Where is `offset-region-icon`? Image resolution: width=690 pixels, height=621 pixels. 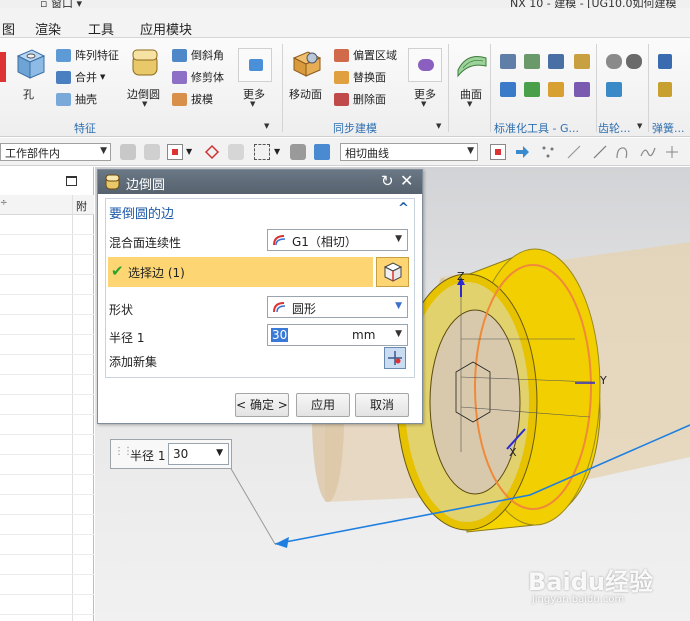
offset-region-icon is located at coordinates (341, 55).